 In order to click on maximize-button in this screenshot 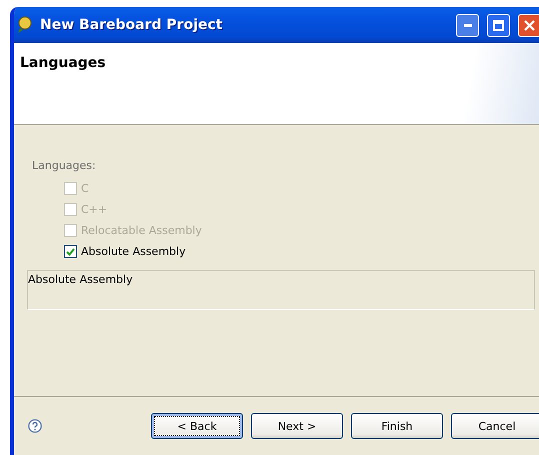, I will do `click(498, 25)`.